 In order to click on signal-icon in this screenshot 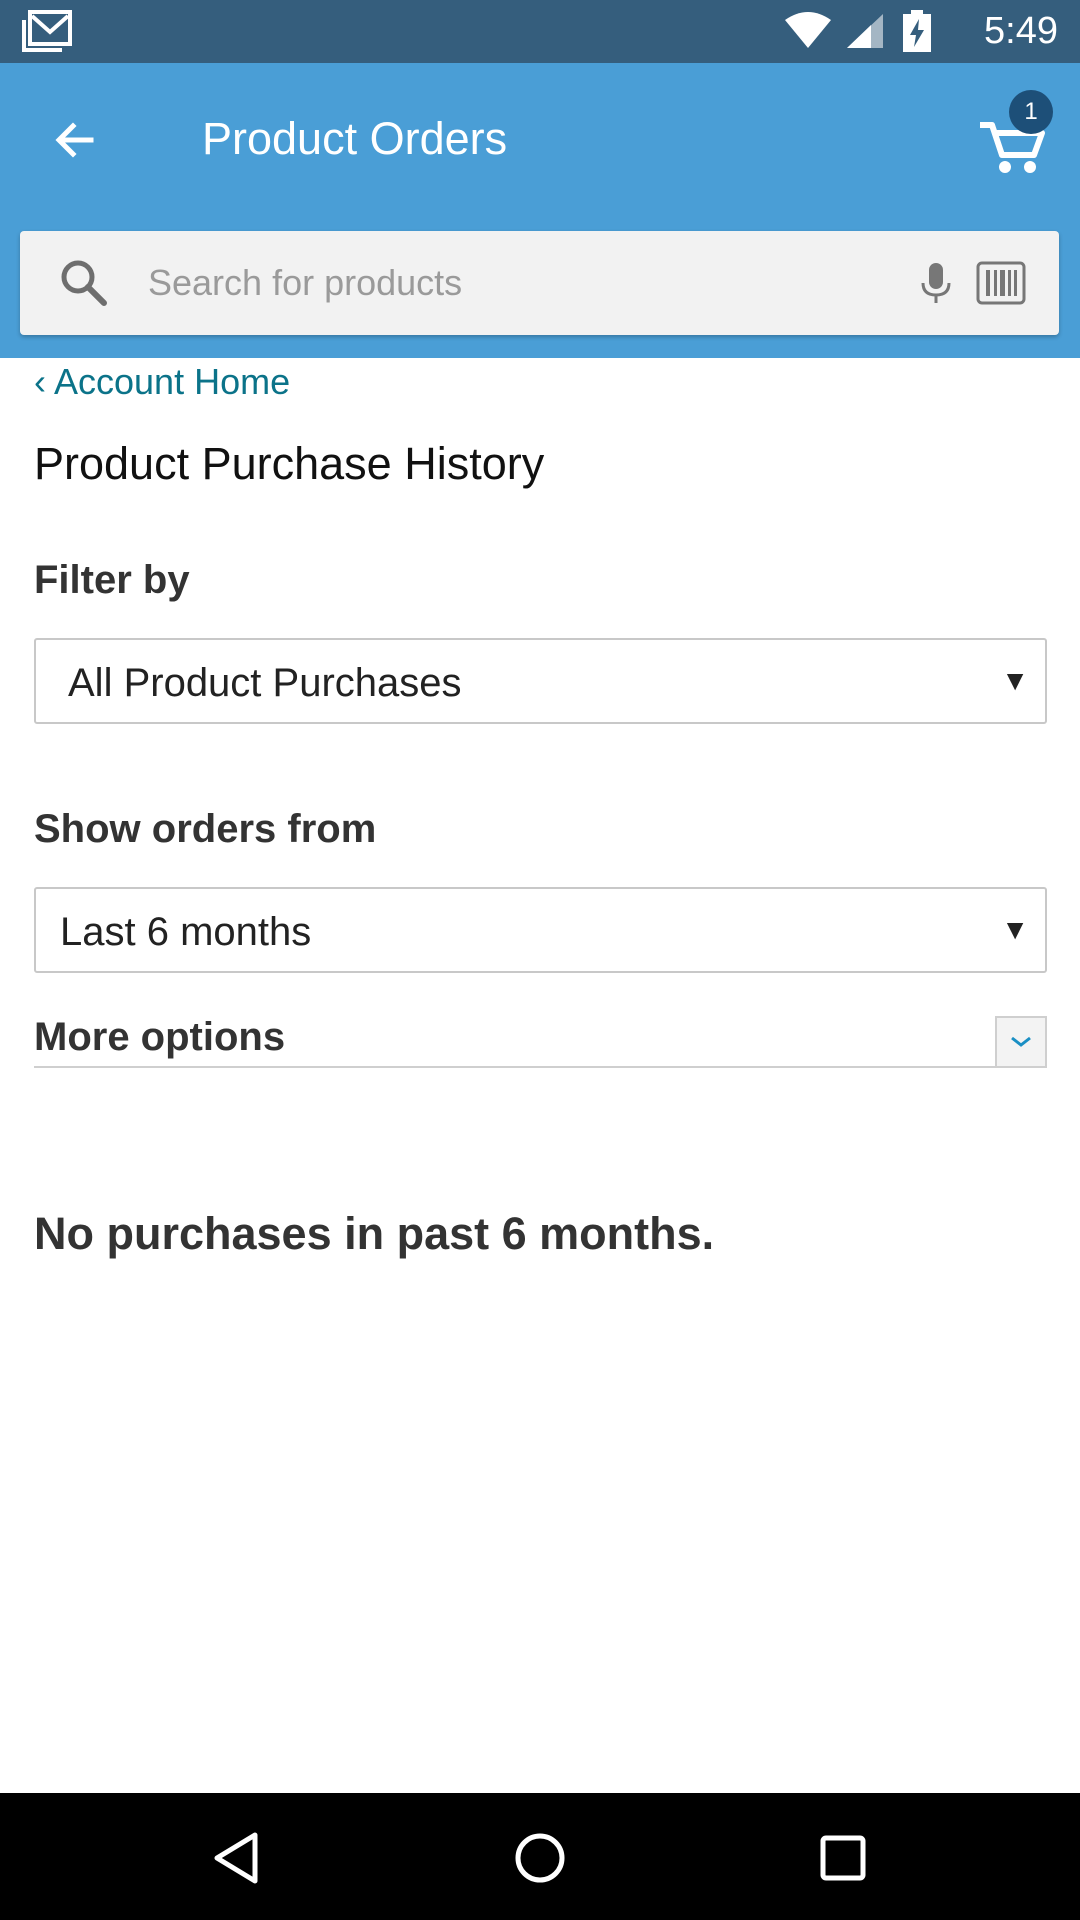, I will do `click(865, 31)`.